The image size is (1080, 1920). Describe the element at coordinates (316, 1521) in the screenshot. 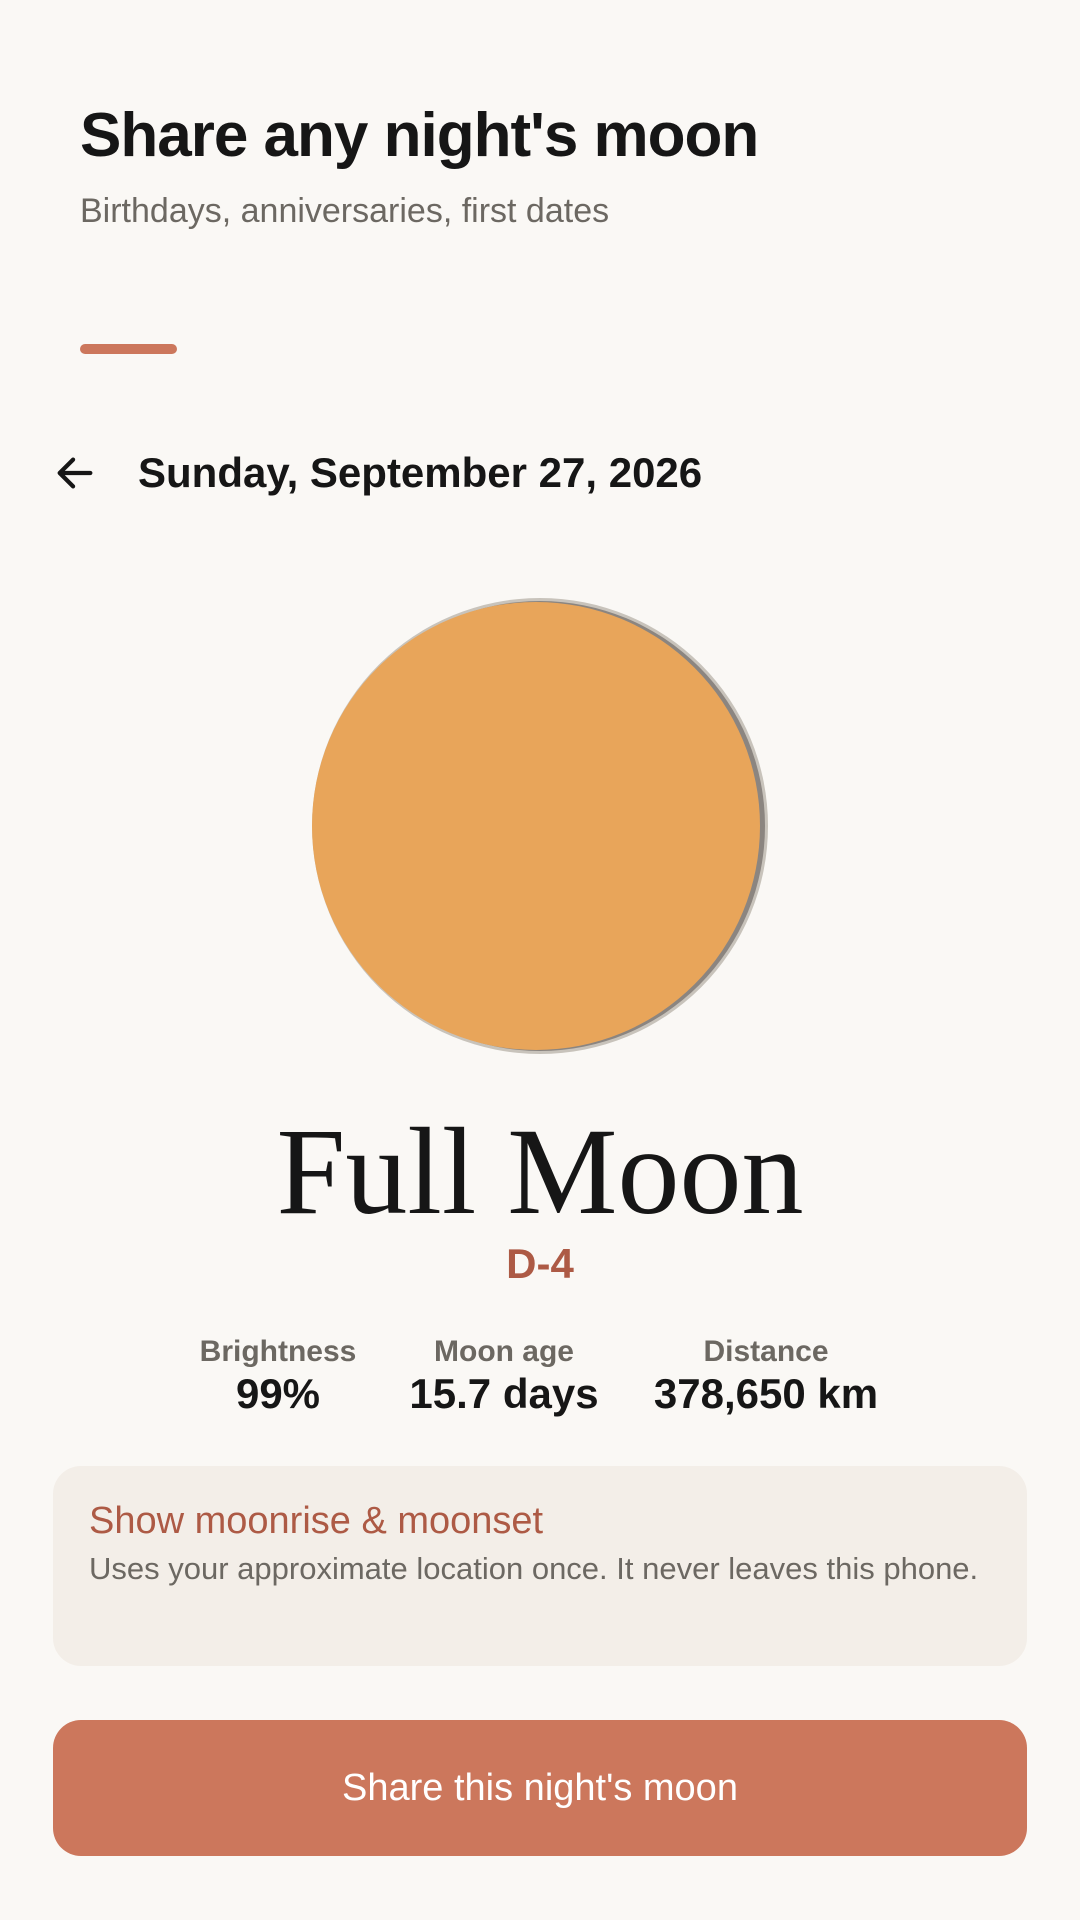

I see `moonrise-moonset-title: Show moonrise & moonset` at that location.